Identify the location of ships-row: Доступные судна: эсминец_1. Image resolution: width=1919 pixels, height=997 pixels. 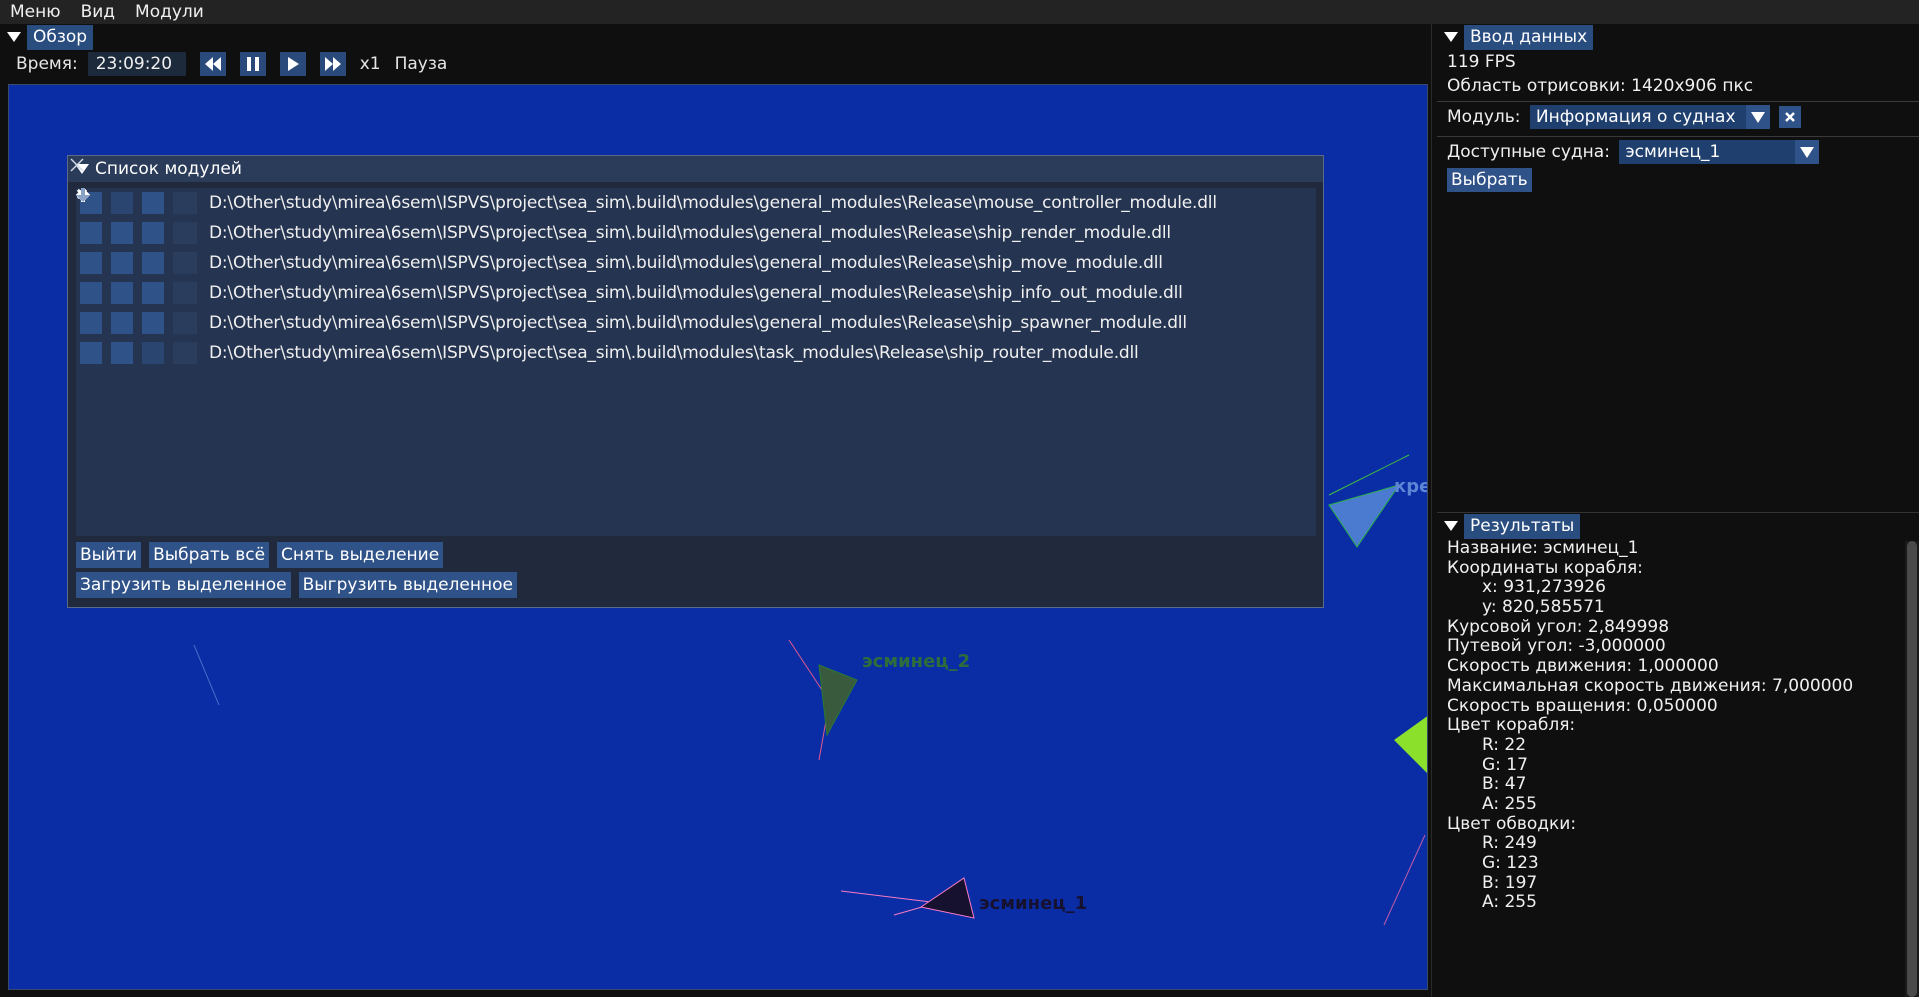
(1678, 154).